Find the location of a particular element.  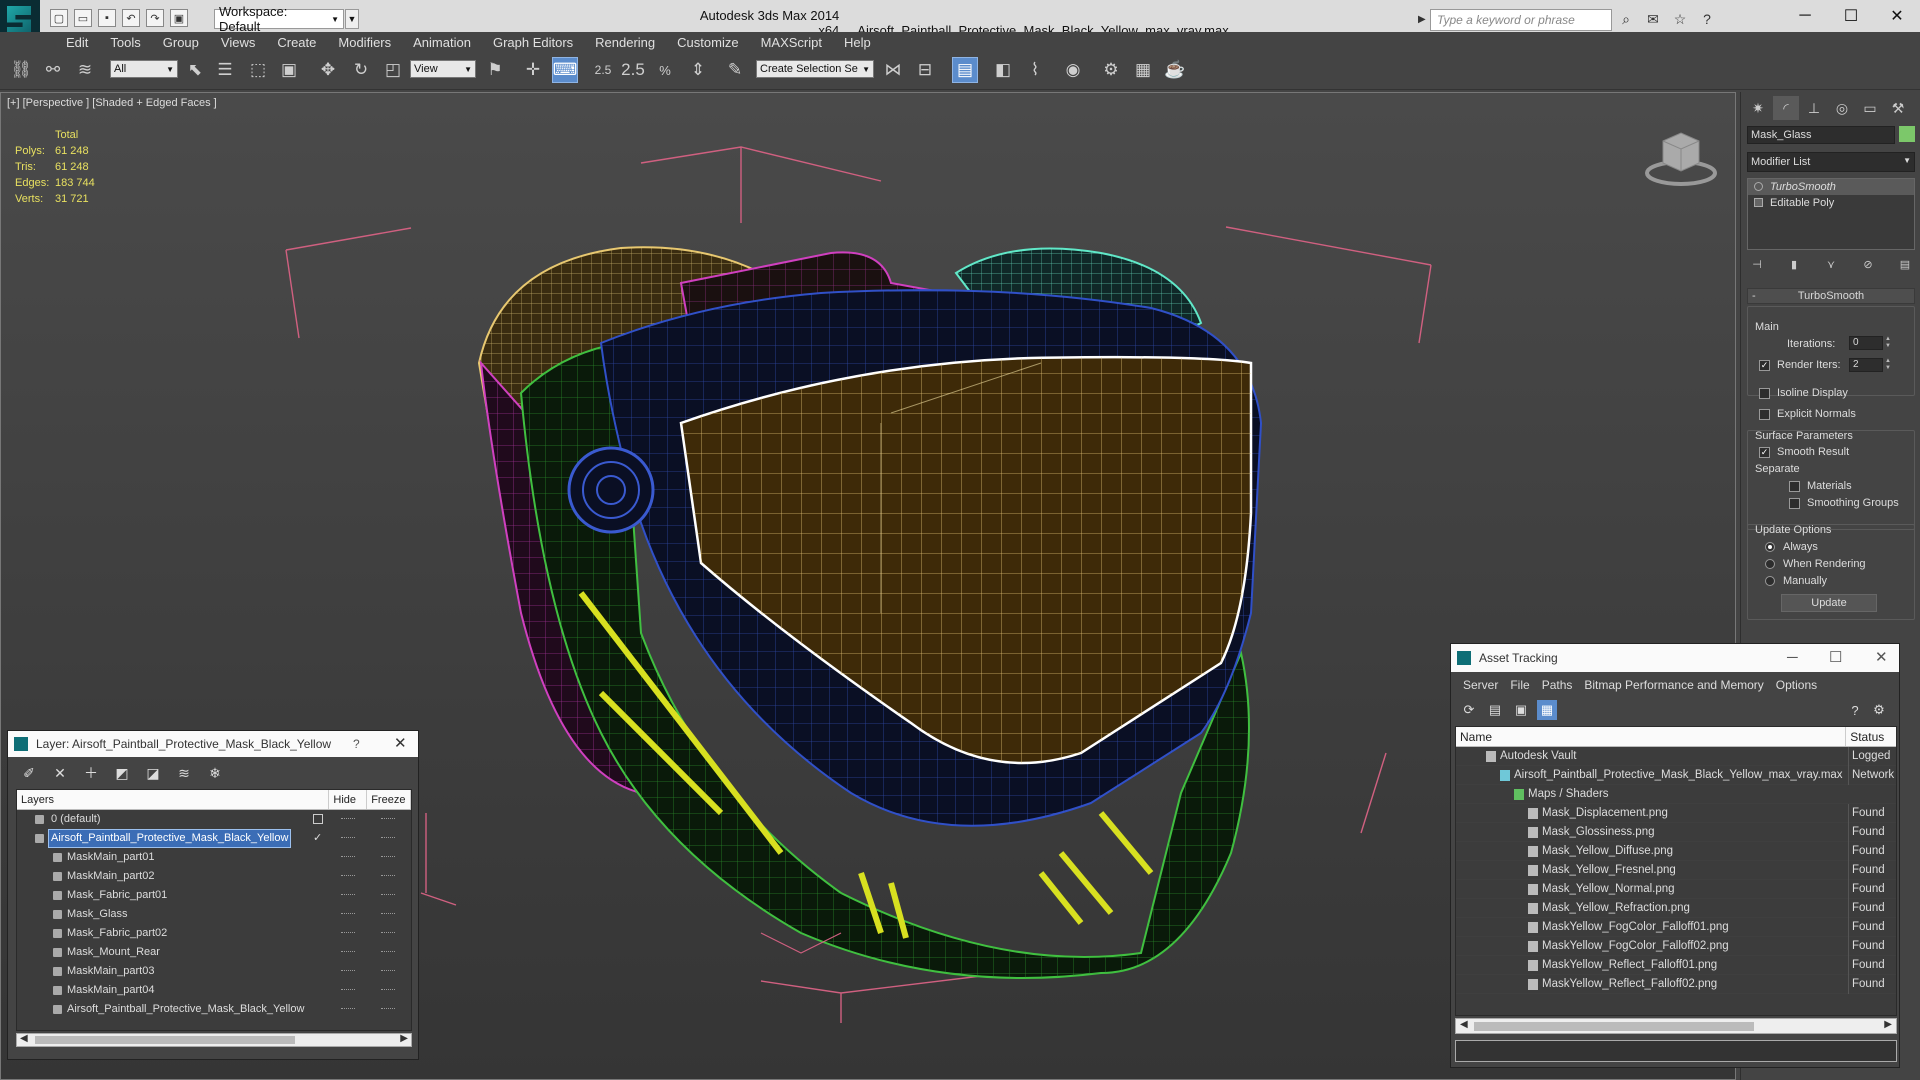

render-production-icon: ☕ is located at coordinates (1175, 70).